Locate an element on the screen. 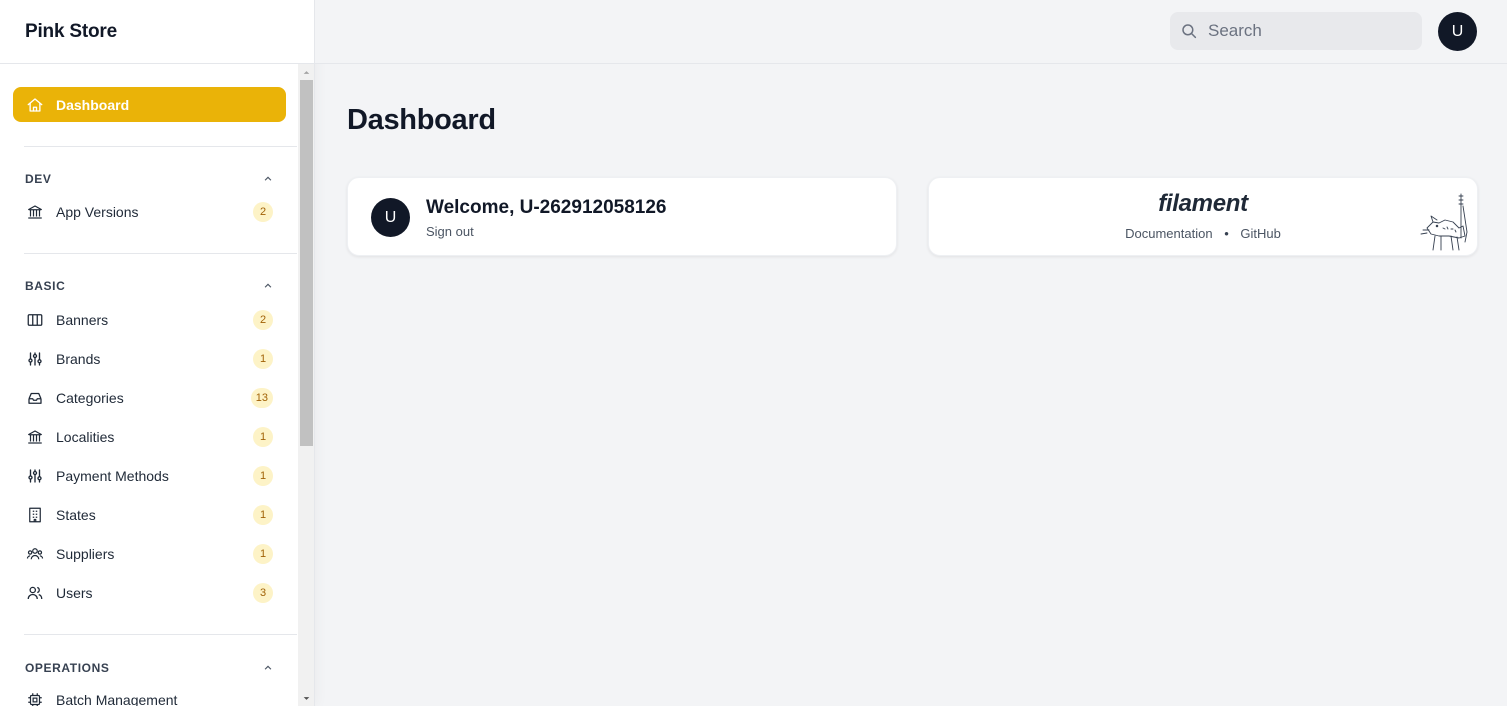  search-box is located at coordinates (1296, 31).